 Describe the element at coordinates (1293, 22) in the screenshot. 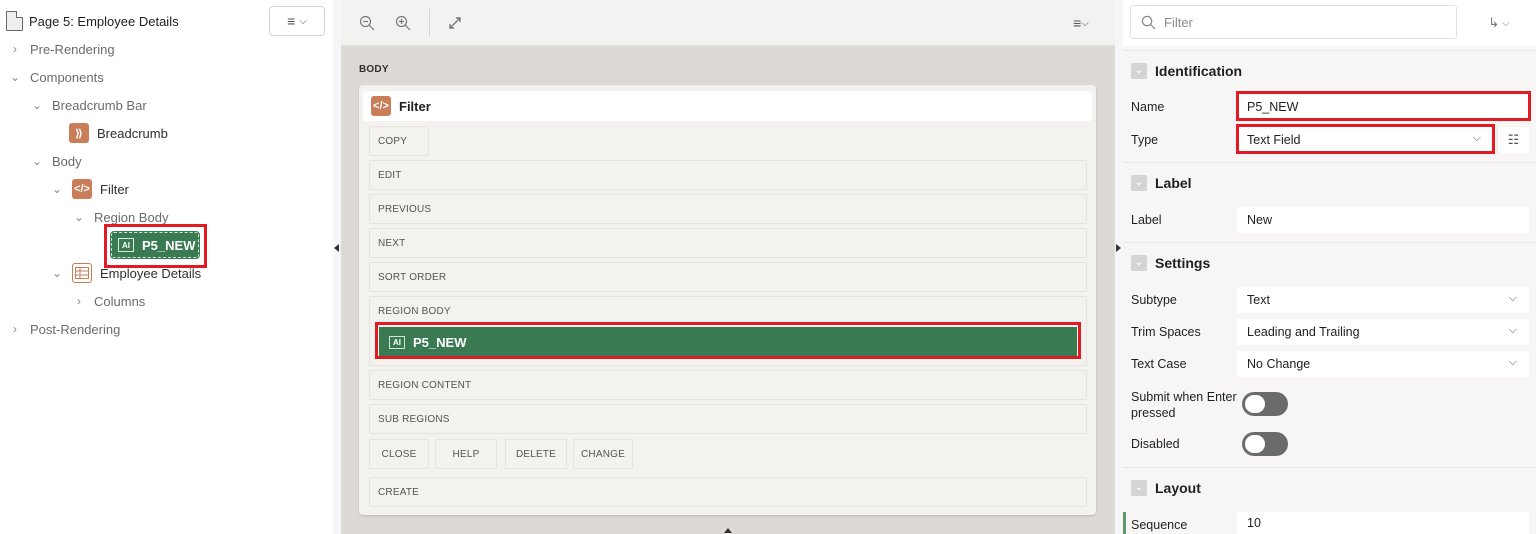

I see `property-filter-input: Filter` at that location.